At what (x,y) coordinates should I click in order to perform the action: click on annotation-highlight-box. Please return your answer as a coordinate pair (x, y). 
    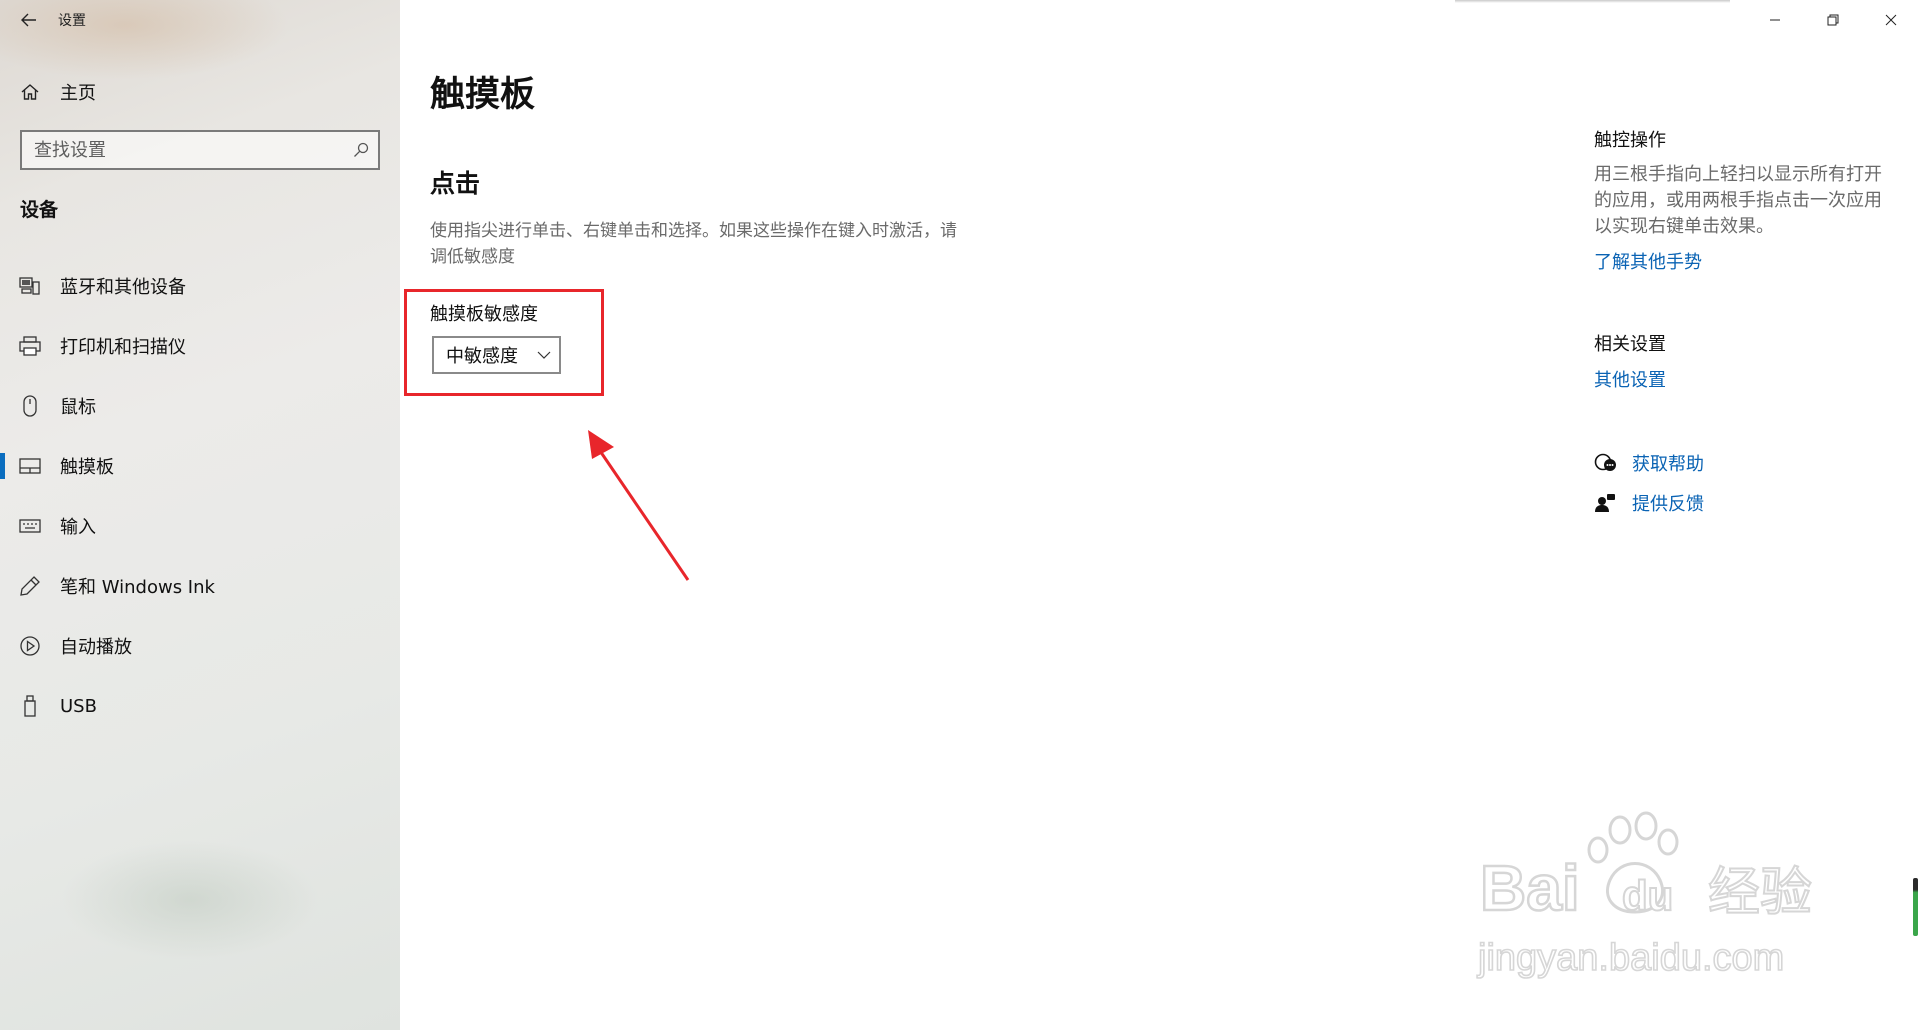
    Looking at the image, I should click on (504, 342).